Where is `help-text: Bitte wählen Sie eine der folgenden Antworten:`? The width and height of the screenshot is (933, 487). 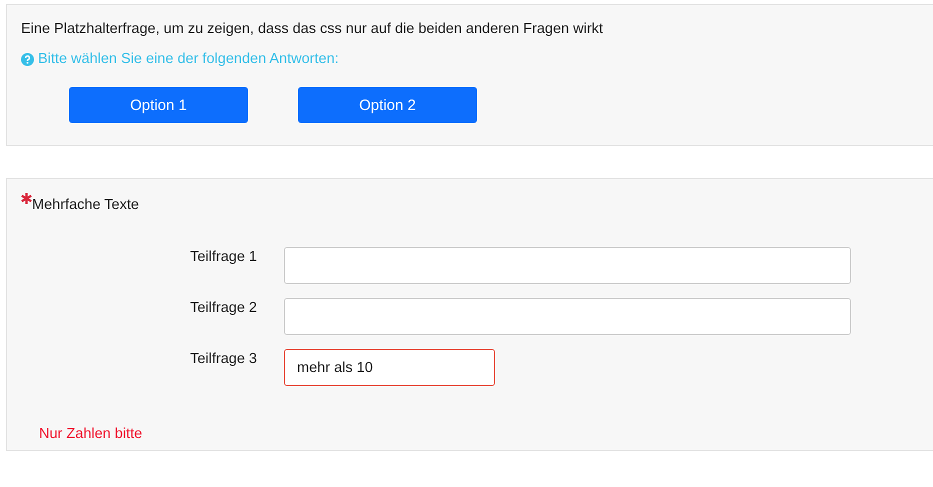
help-text: Bitte wählen Sie eine der folgenden Antworten: is located at coordinates (188, 59).